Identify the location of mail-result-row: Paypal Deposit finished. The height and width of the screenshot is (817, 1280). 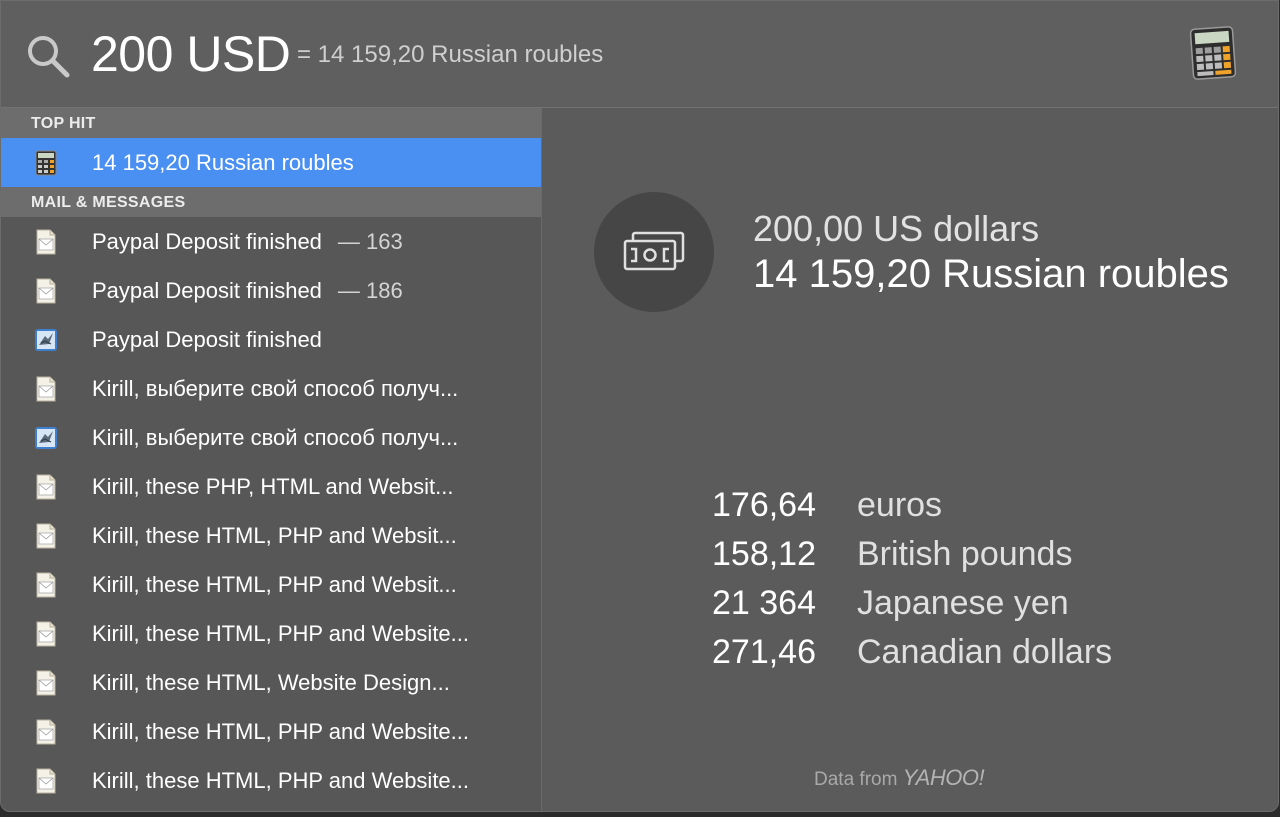
(271, 339).